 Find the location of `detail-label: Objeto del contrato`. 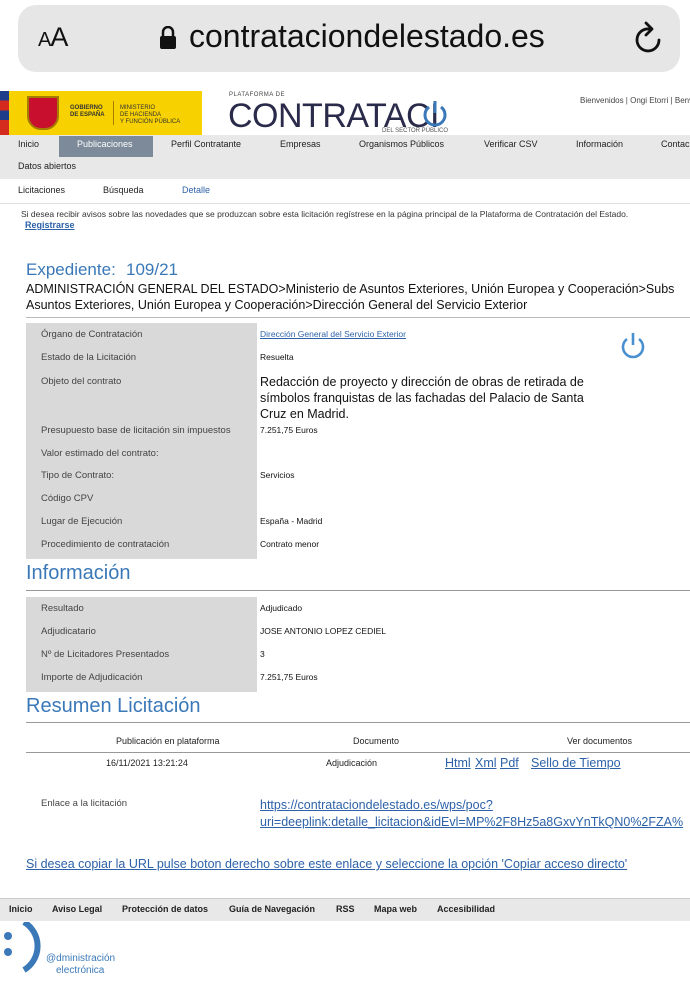

detail-label: Objeto del contrato is located at coordinates (81, 381).